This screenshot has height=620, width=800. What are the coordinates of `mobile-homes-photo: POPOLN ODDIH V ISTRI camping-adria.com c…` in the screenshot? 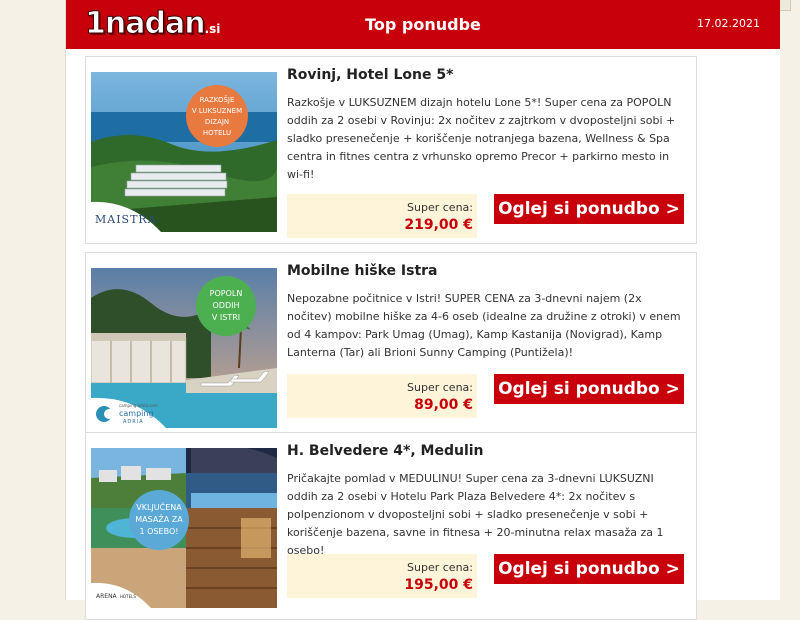 It's located at (184, 348).